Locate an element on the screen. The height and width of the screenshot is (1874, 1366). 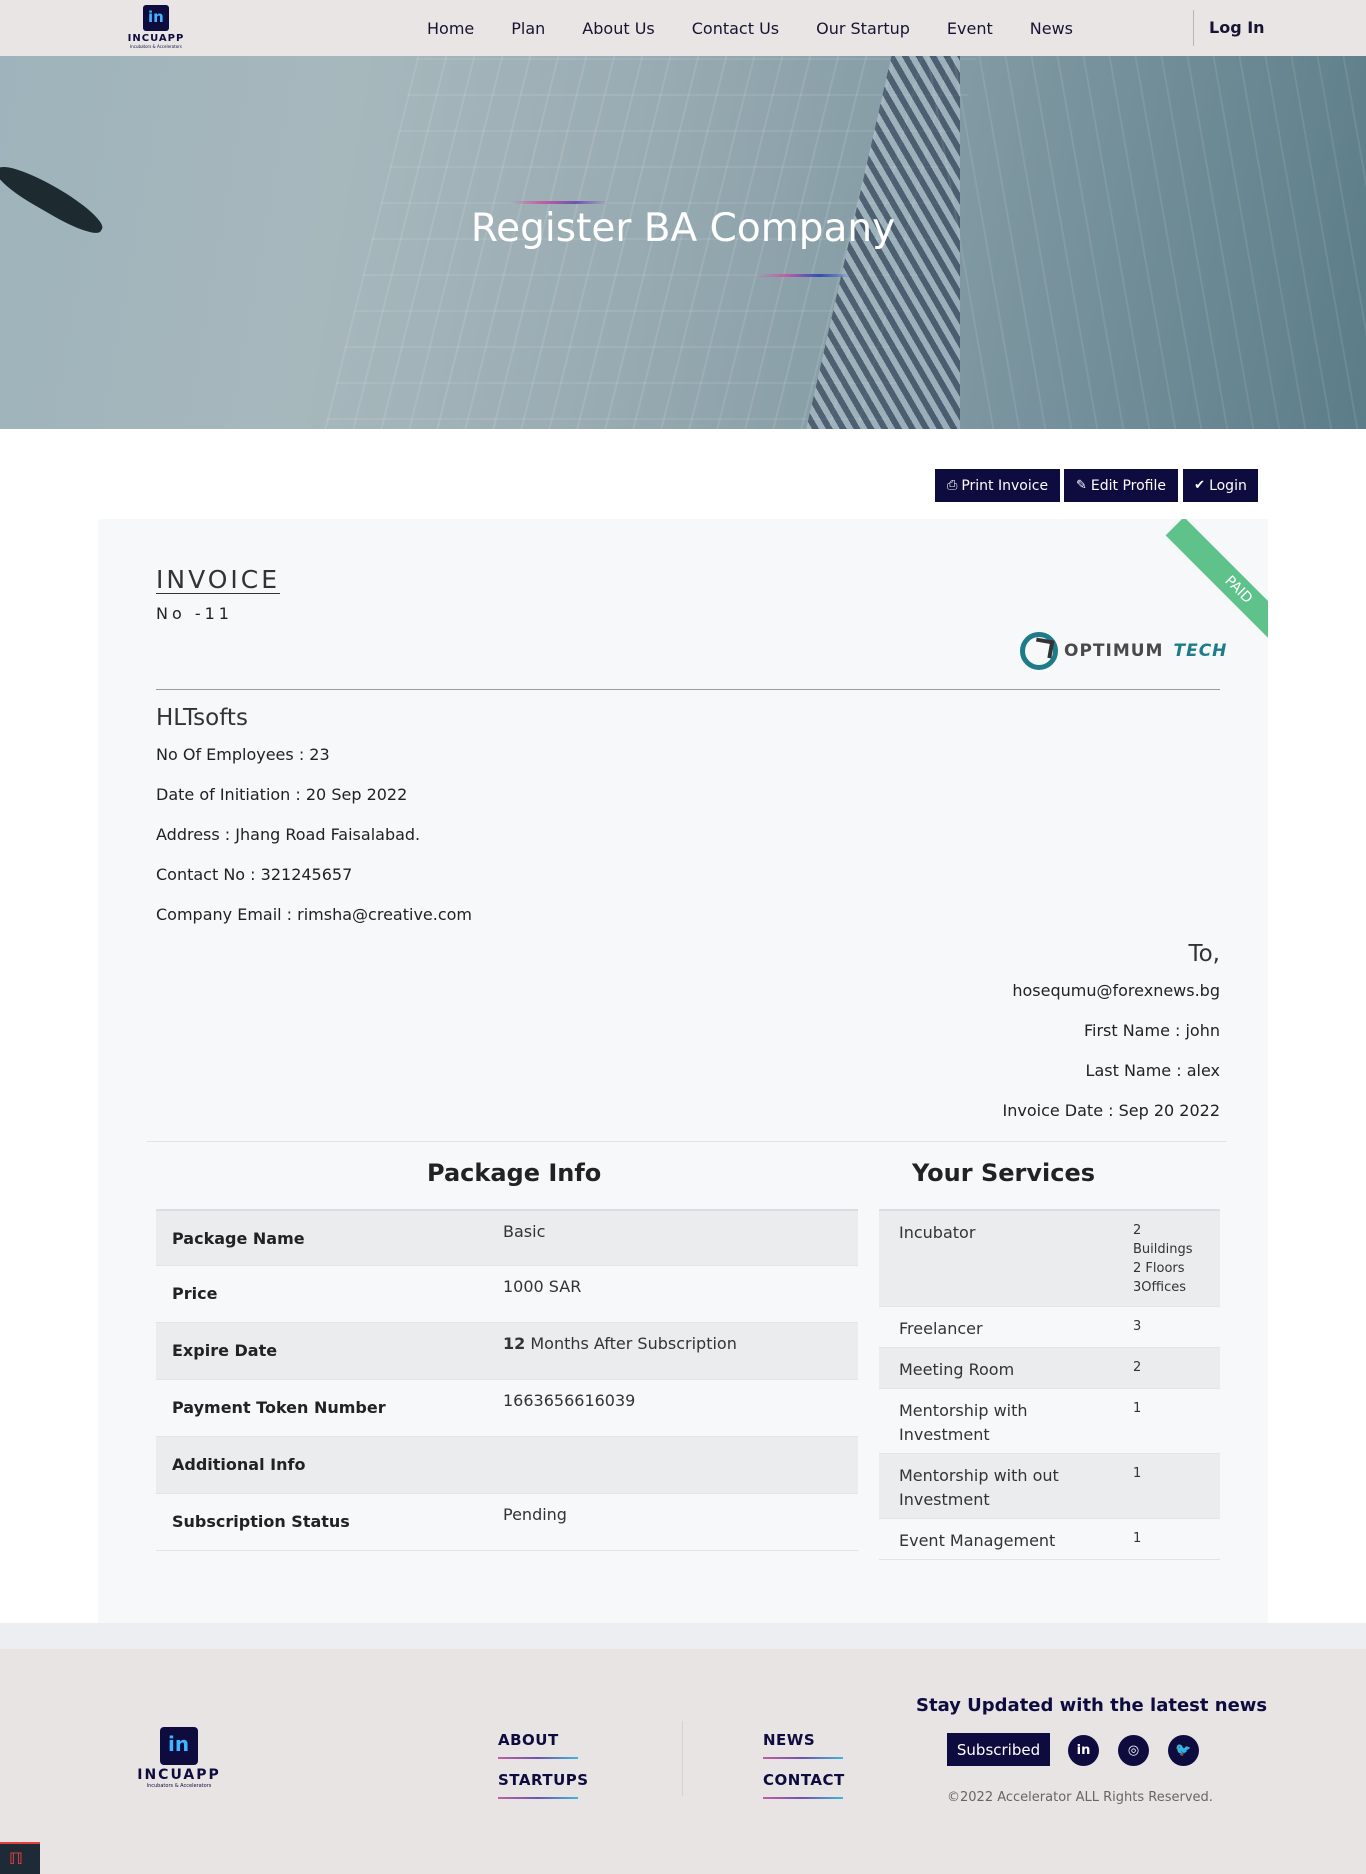
nav-contact-us: Contact Us is located at coordinates (735, 28).